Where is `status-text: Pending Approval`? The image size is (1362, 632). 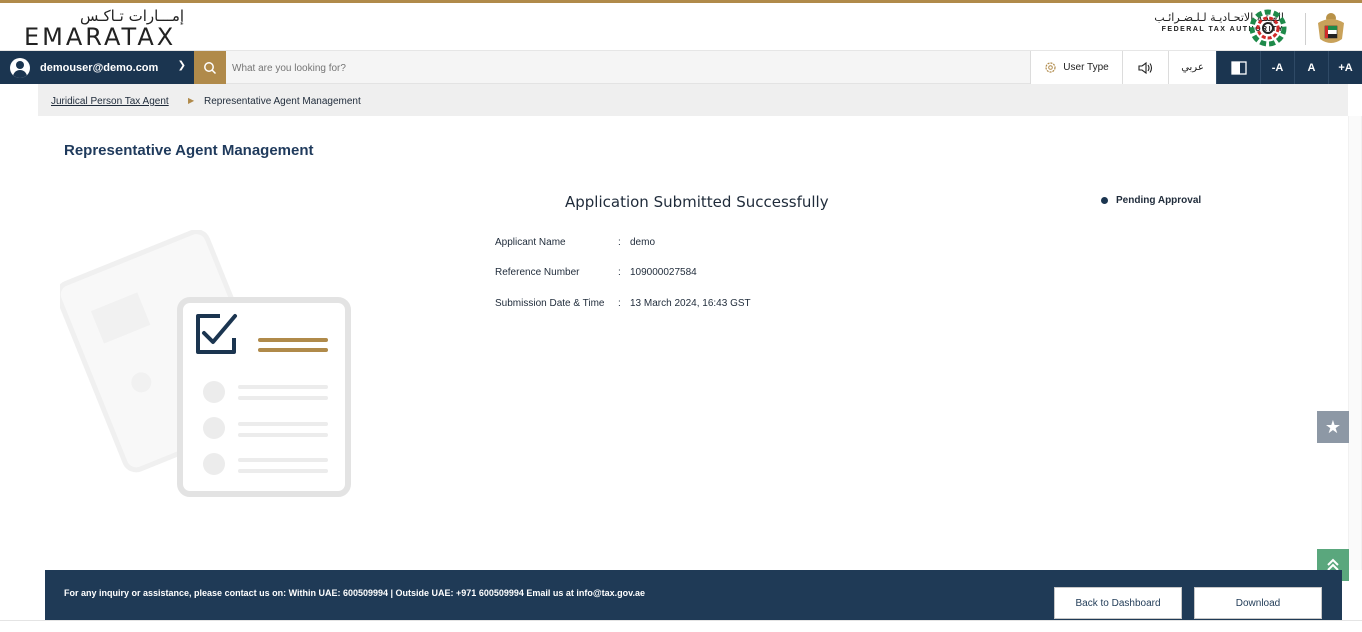
status-text: Pending Approval is located at coordinates (1159, 200).